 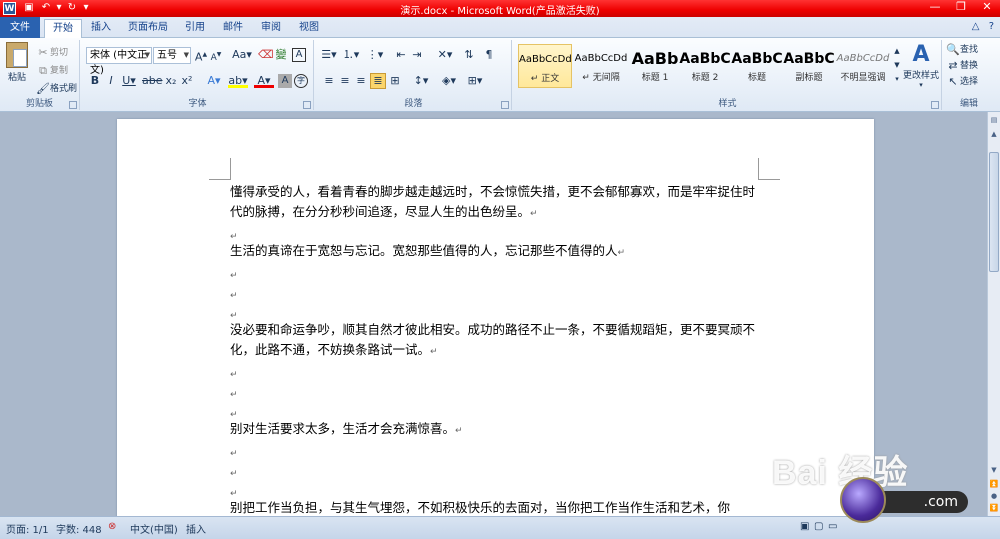 I want to click on tab-page-layout: 页面布局, so click(x=148, y=28).